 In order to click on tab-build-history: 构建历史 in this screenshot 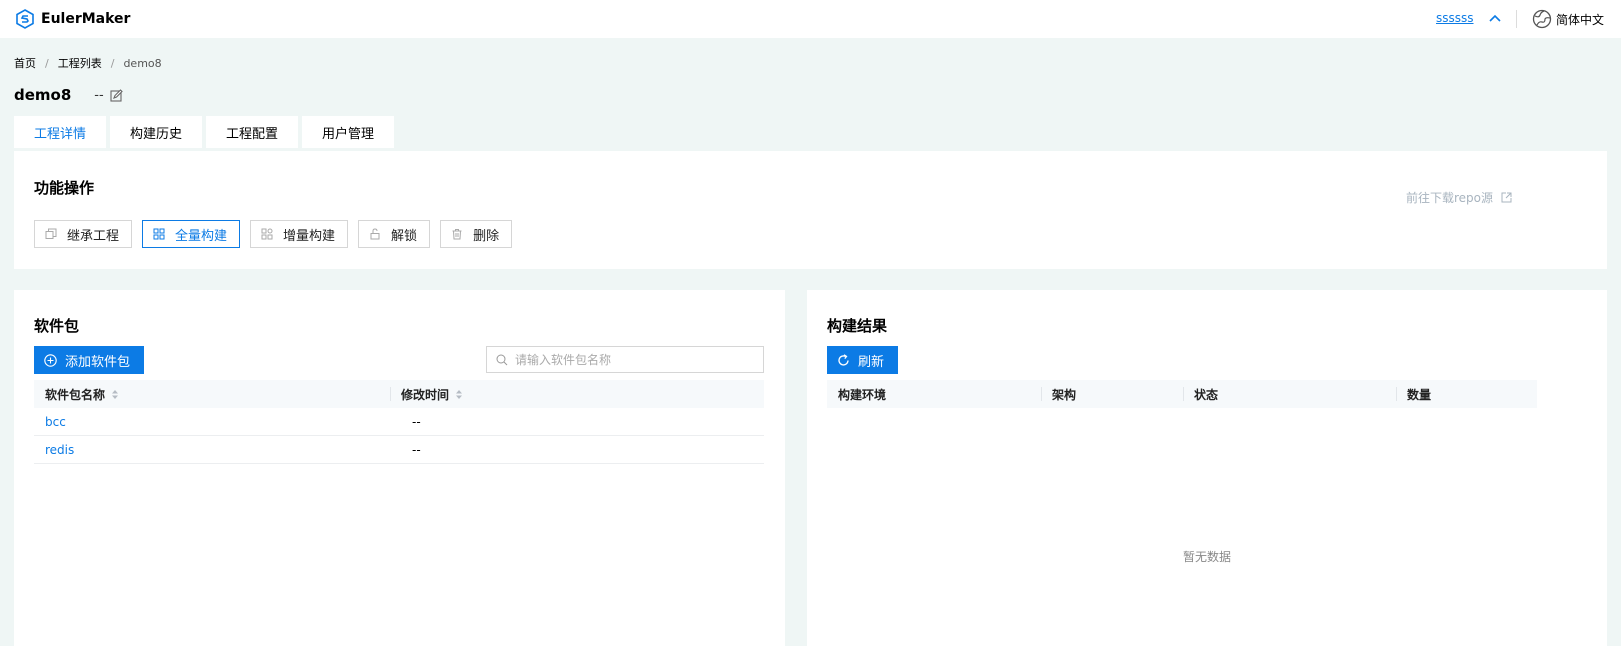, I will do `click(156, 132)`.